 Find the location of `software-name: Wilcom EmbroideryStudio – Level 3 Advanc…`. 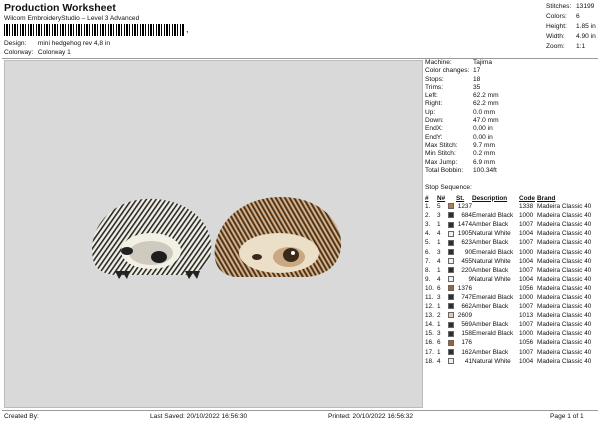

software-name: Wilcom EmbroideryStudio – Level 3 Advanc… is located at coordinates (72, 18).